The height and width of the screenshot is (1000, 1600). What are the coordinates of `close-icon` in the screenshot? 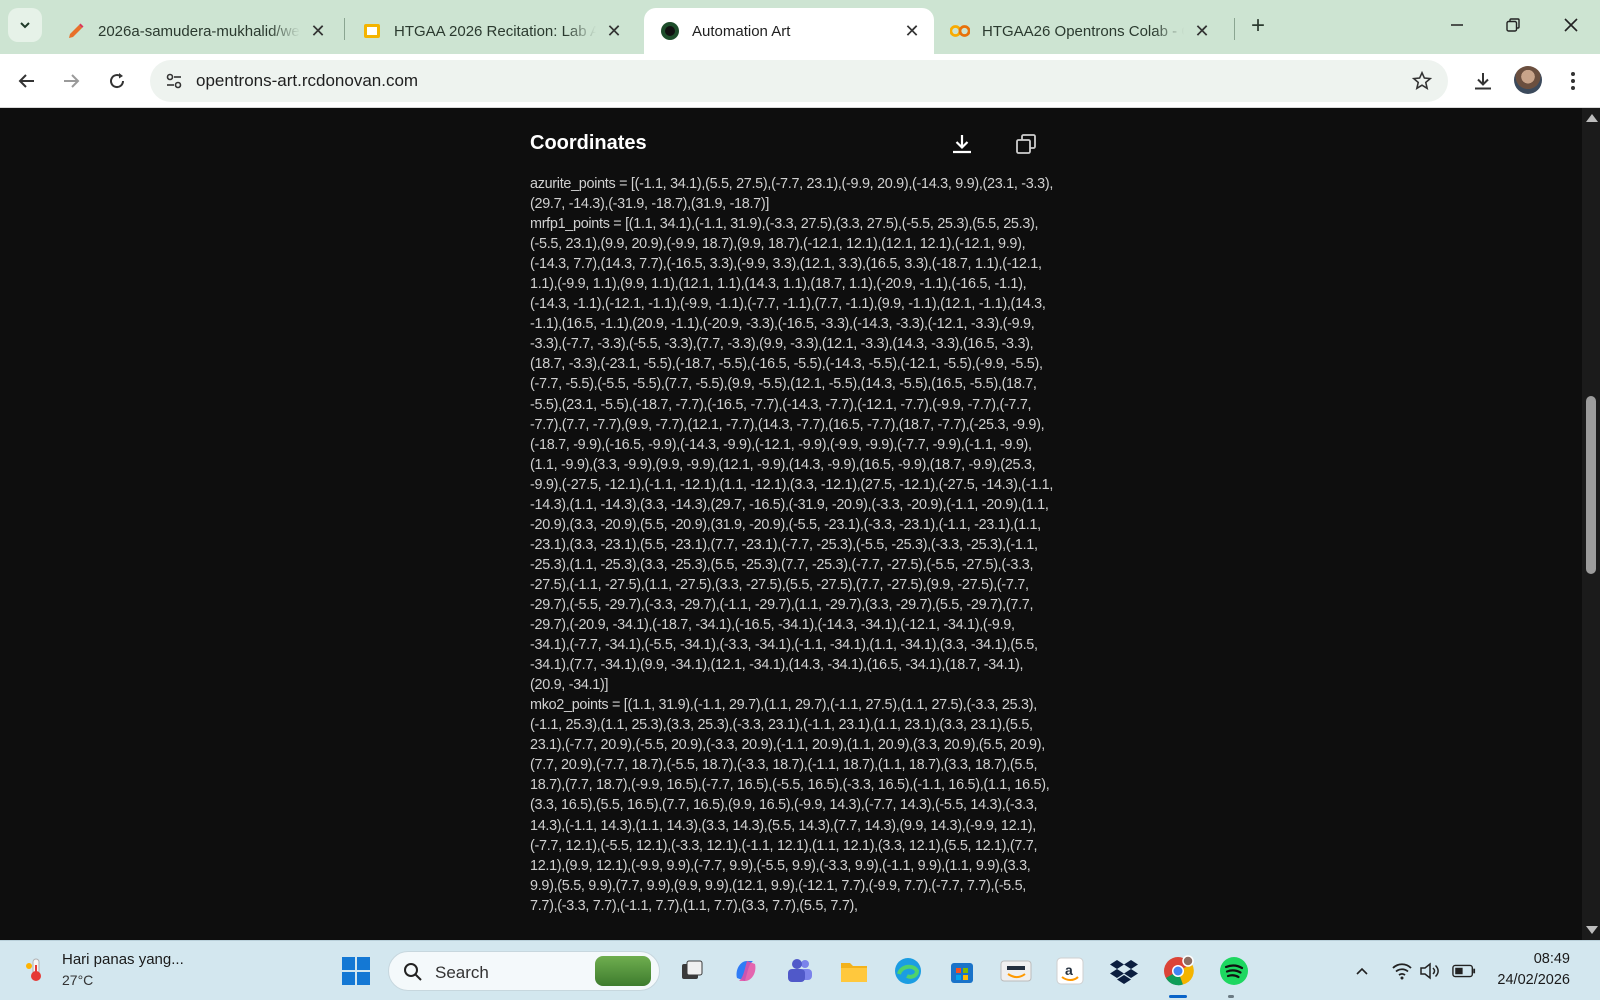 It's located at (1571, 25).